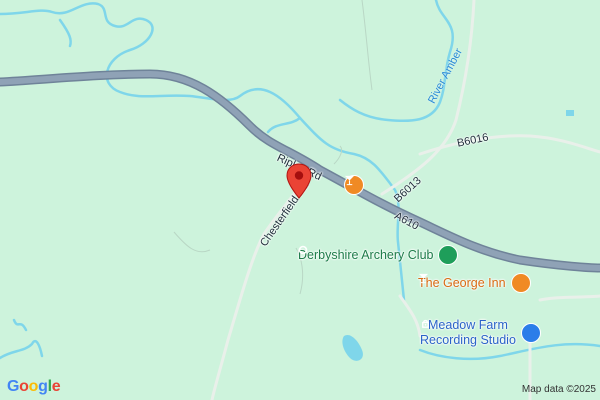 Image resolution: width=600 pixels, height=400 pixels. What do you see at coordinates (462, 283) in the screenshot?
I see `poi-label: The George Inn` at bounding box center [462, 283].